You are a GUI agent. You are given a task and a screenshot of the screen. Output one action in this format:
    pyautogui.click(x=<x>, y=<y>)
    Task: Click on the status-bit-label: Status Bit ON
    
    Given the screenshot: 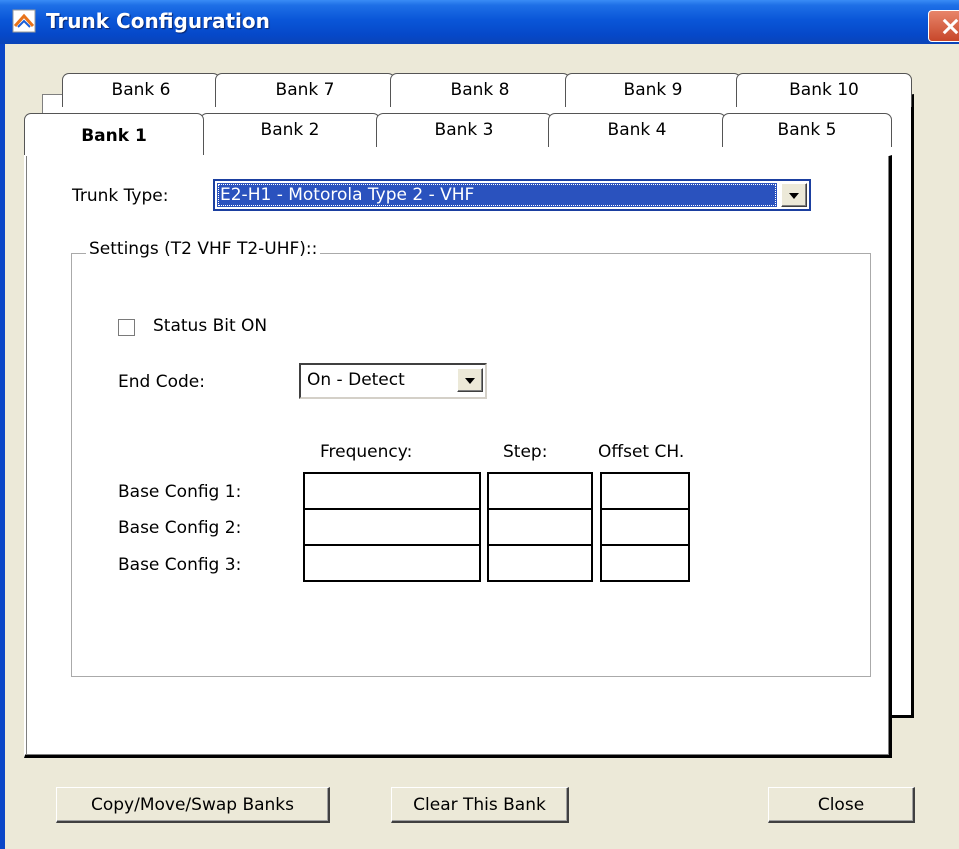 What is the action you would take?
    pyautogui.click(x=210, y=326)
    